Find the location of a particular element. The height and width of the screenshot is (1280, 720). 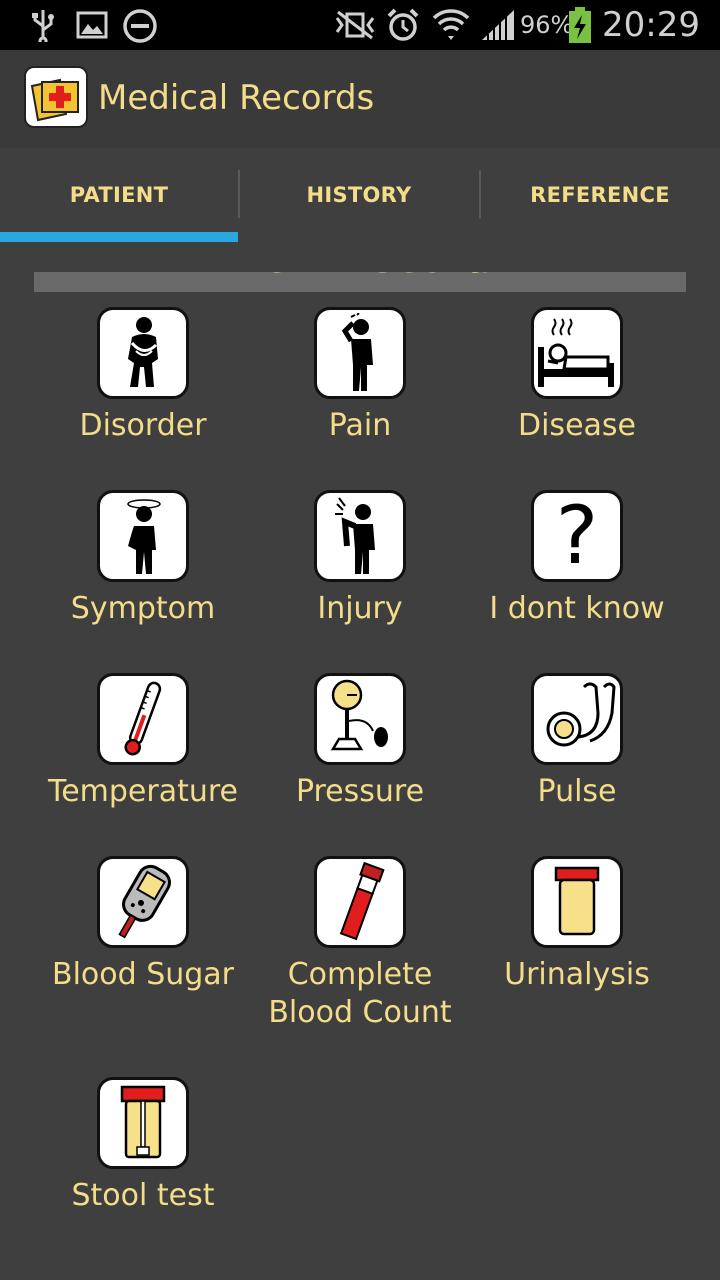

stomach-ache-icon is located at coordinates (143, 353).